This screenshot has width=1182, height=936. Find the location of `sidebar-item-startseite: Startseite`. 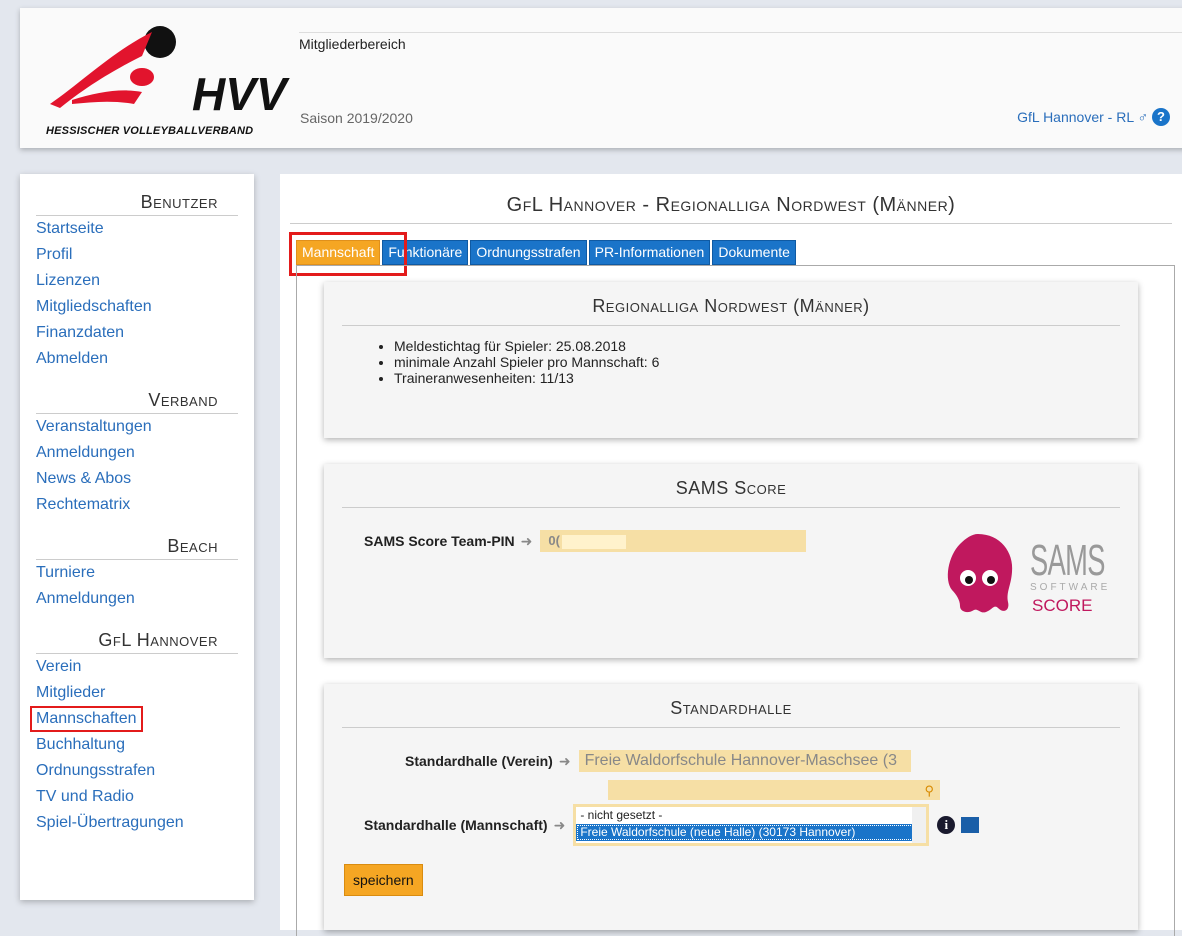

sidebar-item-startseite: Startseite is located at coordinates (137, 229).